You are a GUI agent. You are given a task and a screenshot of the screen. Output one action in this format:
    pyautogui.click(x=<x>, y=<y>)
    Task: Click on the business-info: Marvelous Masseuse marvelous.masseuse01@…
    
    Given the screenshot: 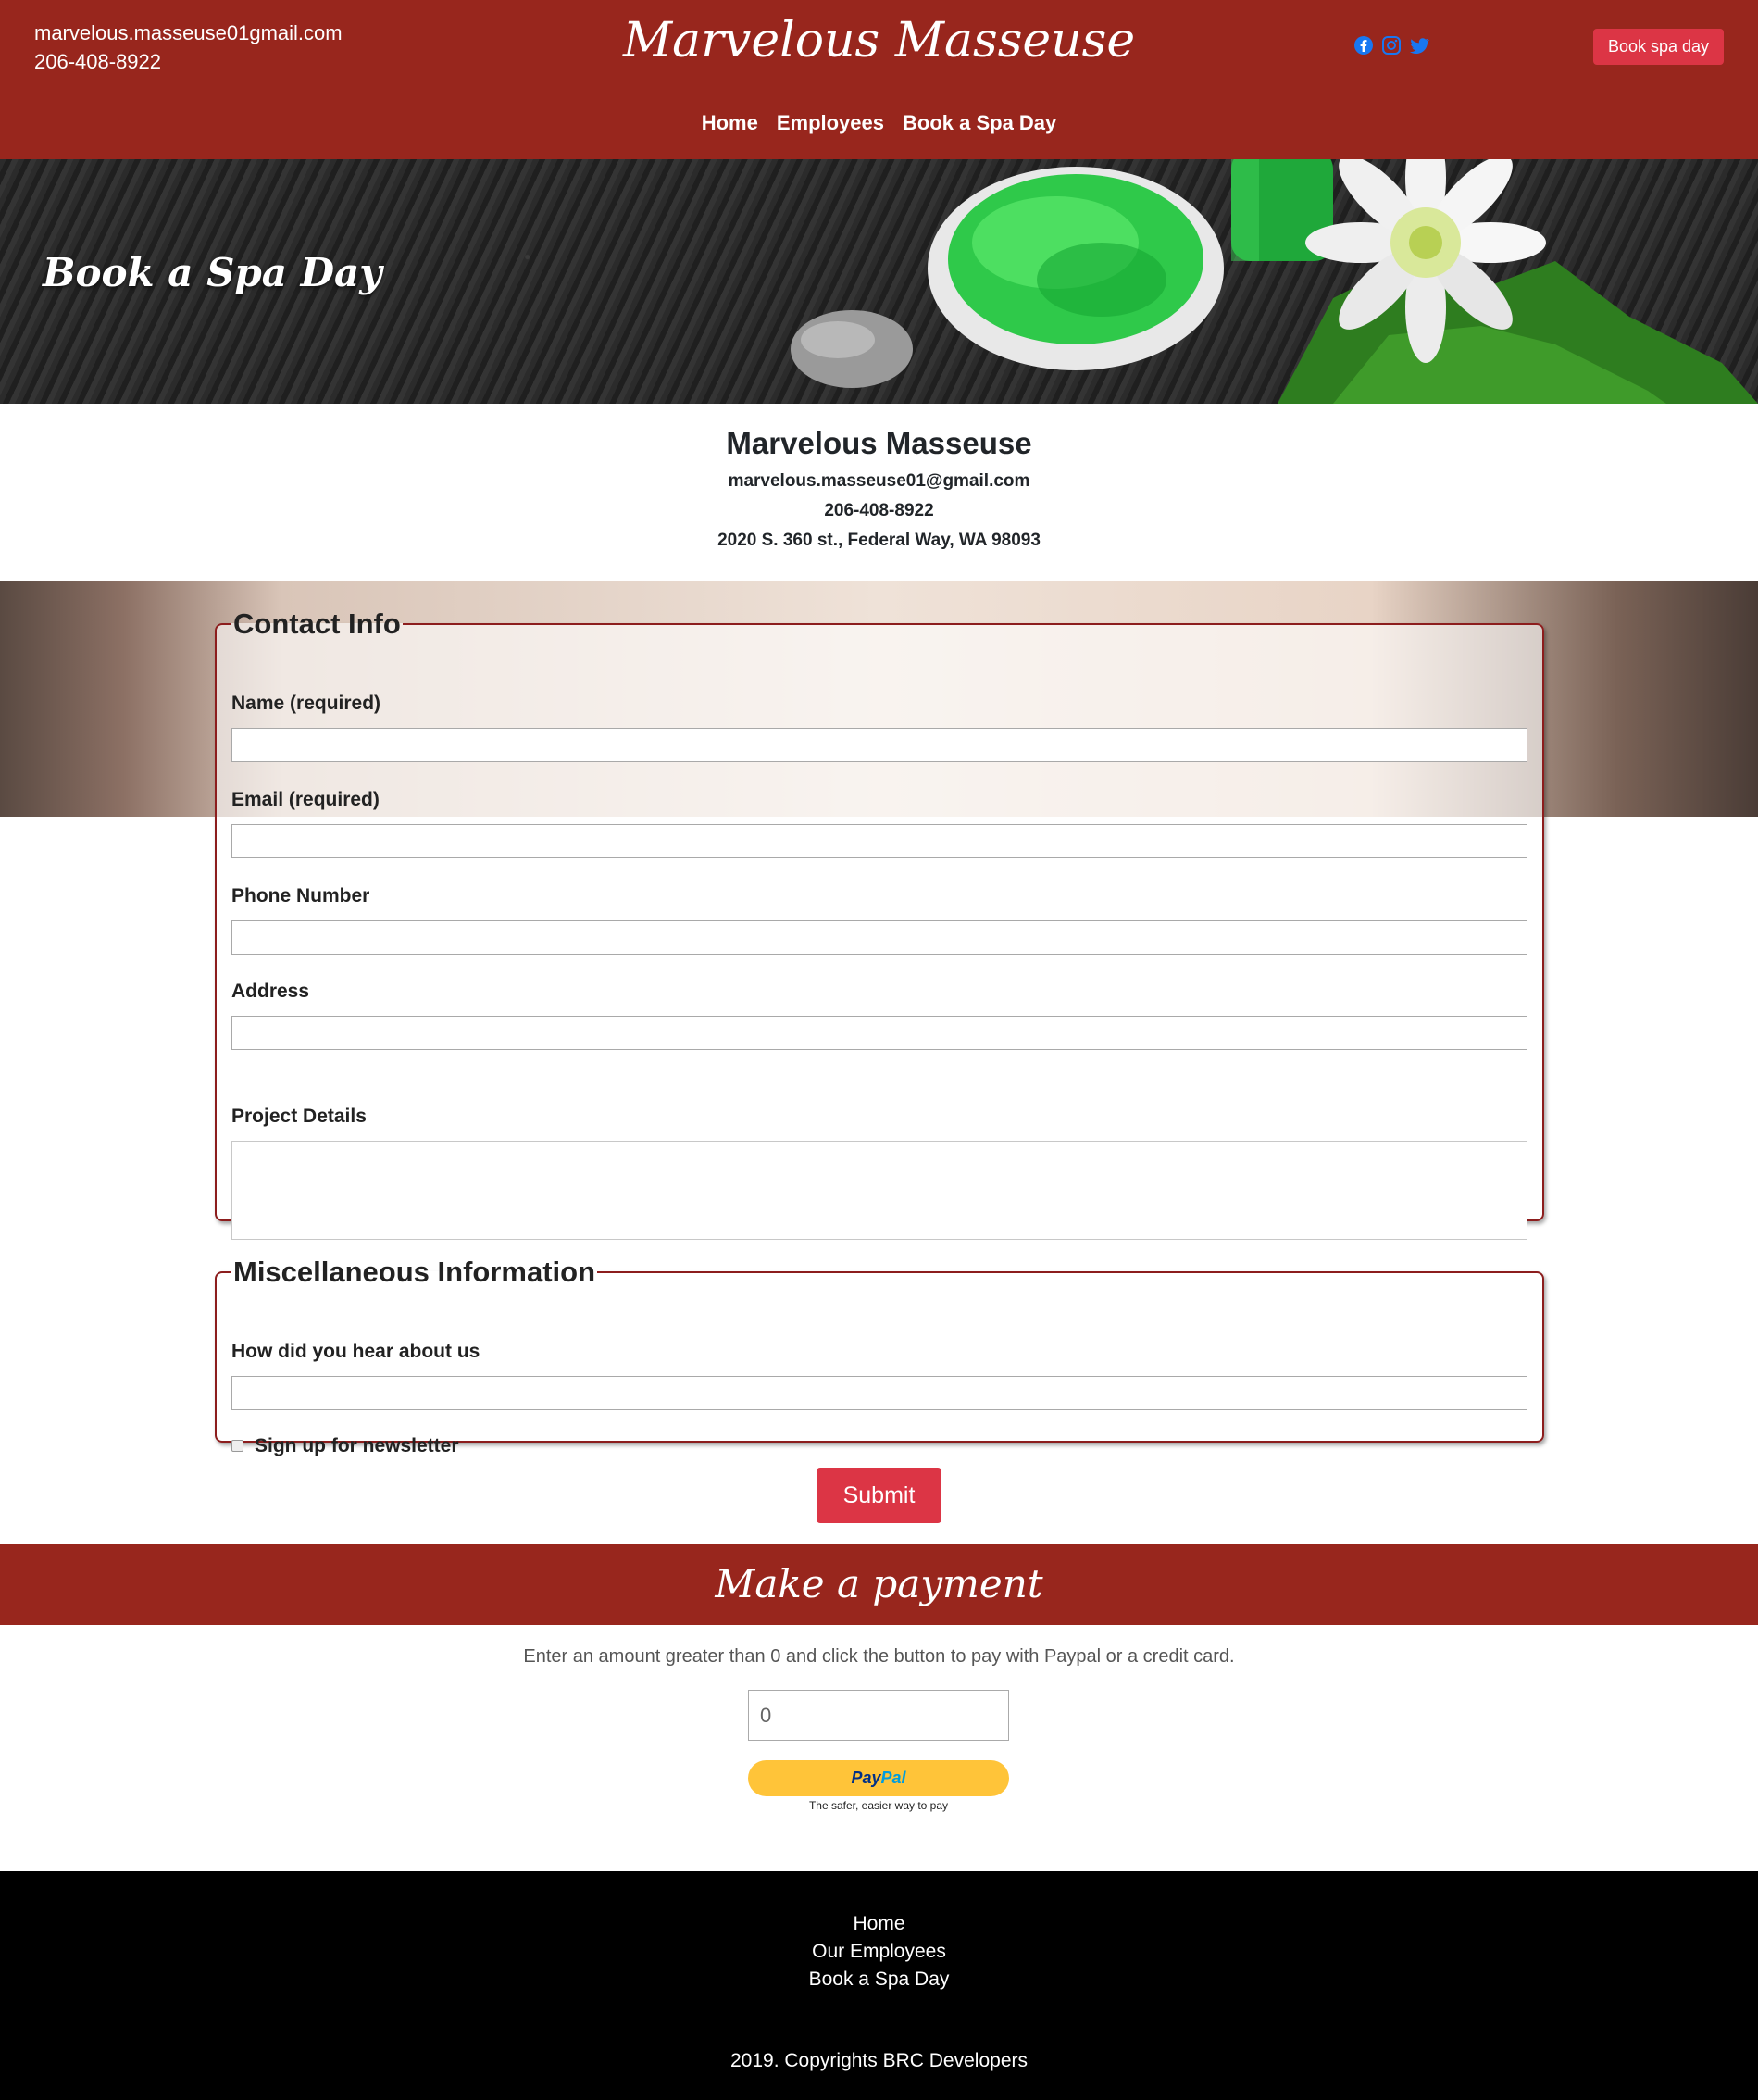 What is the action you would take?
    pyautogui.click(x=879, y=493)
    